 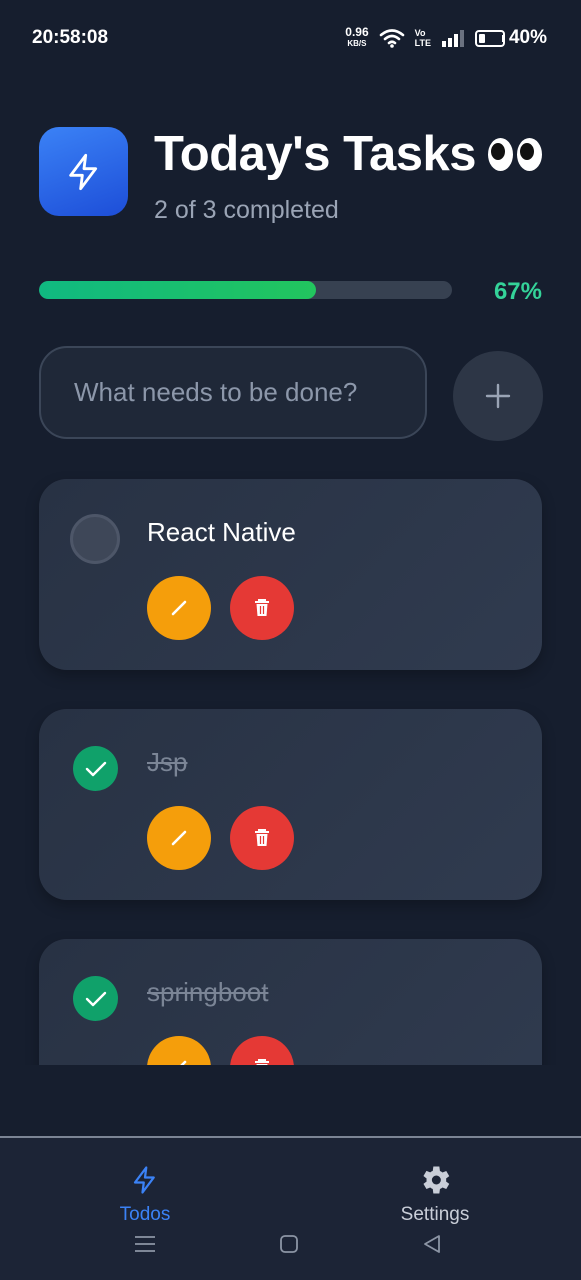 I want to click on tab-settings-label: Settings, so click(x=435, y=1214).